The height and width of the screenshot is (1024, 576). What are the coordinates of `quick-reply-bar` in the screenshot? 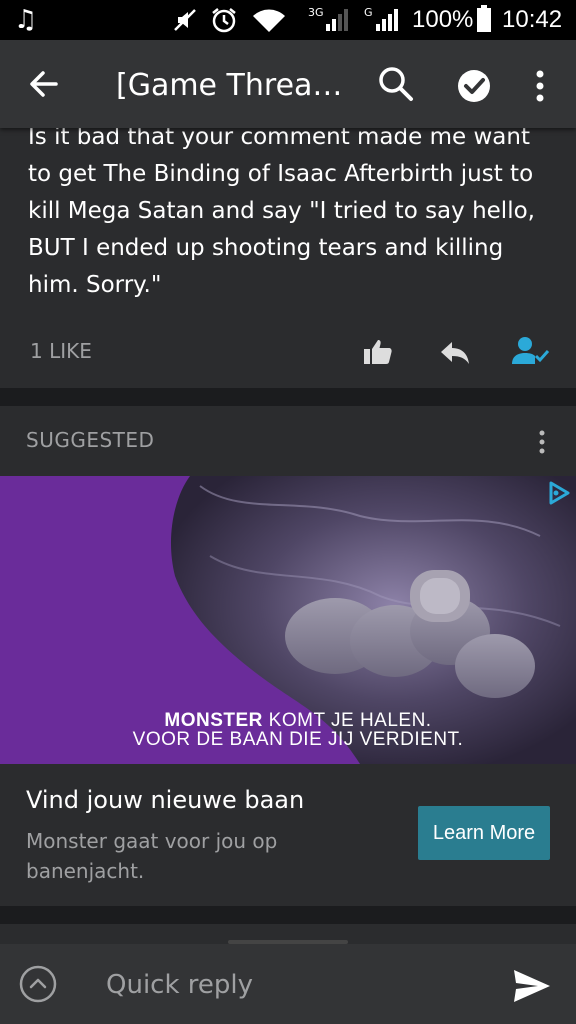 It's located at (288, 984).